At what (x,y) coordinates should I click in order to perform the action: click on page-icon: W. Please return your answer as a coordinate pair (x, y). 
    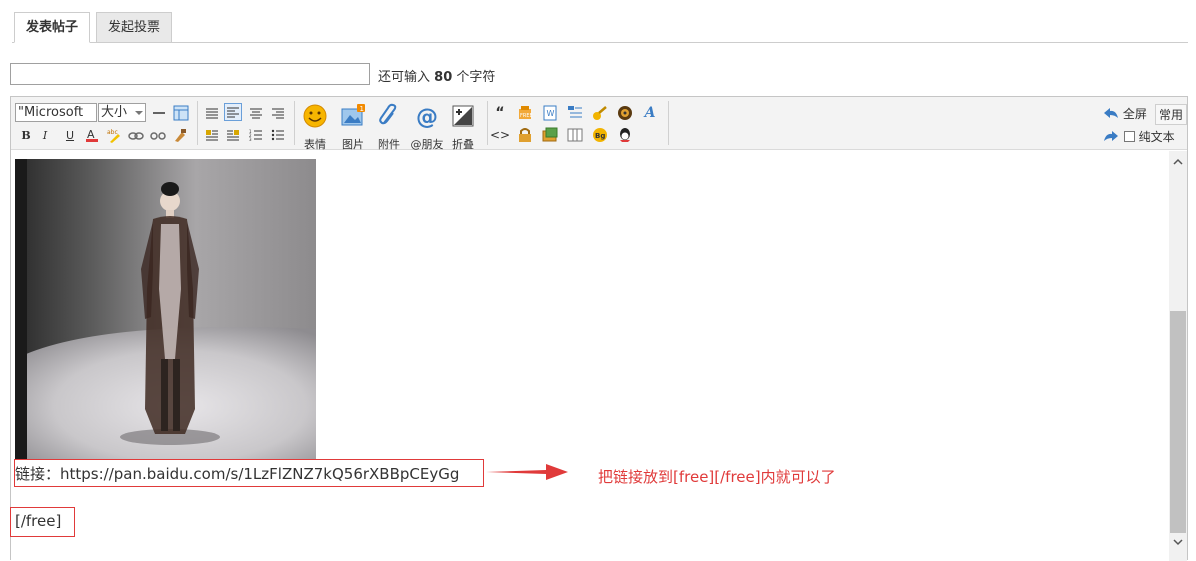
    Looking at the image, I should click on (550, 113).